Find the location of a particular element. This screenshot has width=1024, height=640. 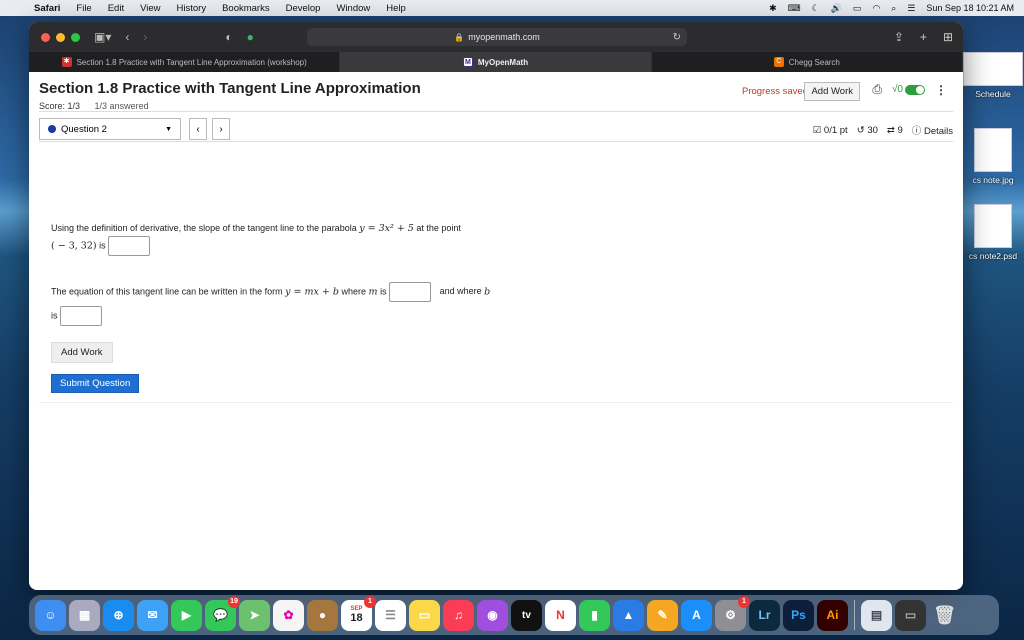

question-selector: Question 2 ▼ is located at coordinates (110, 129).